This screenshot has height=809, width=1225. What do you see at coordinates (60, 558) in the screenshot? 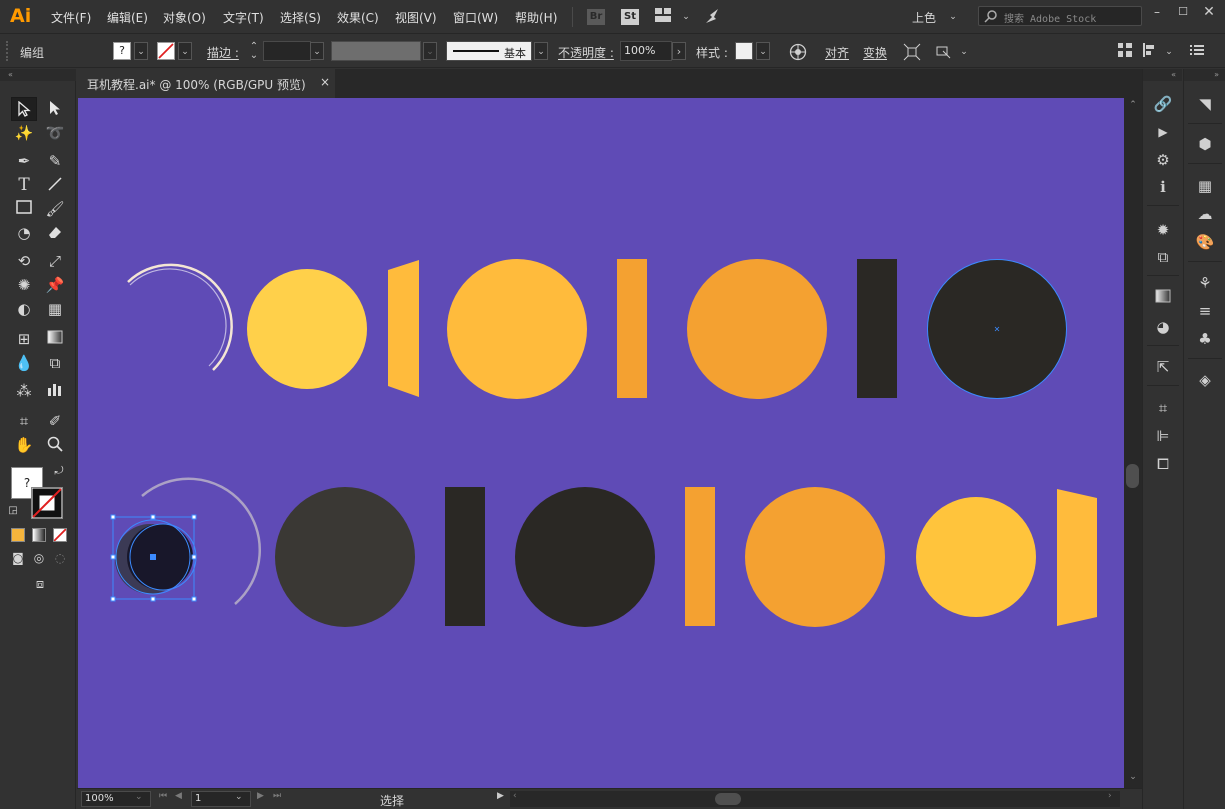
I see `draw-inside-icon: ◌` at bounding box center [60, 558].